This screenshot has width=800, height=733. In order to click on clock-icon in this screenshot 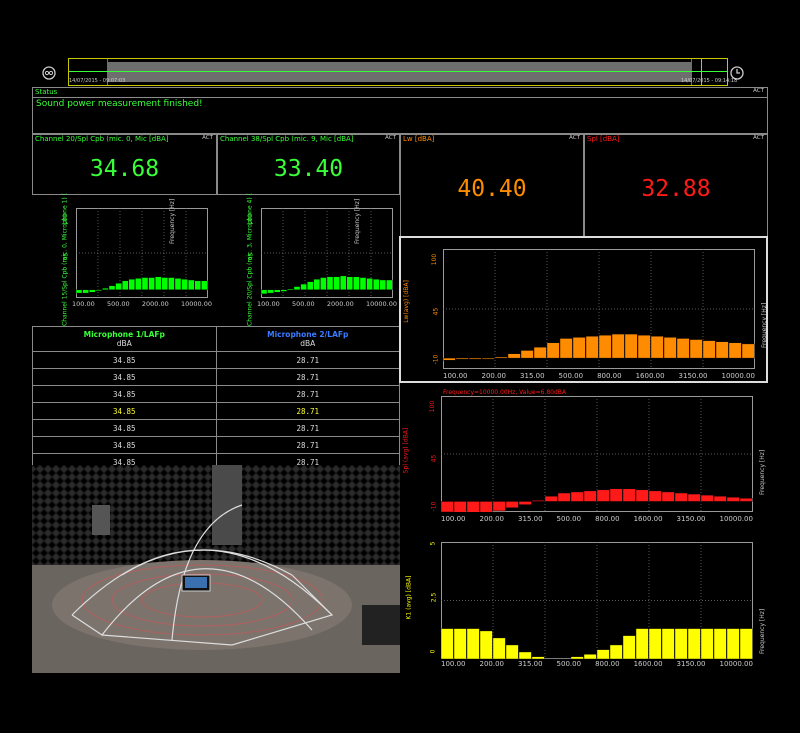, I will do `click(737, 72)`.